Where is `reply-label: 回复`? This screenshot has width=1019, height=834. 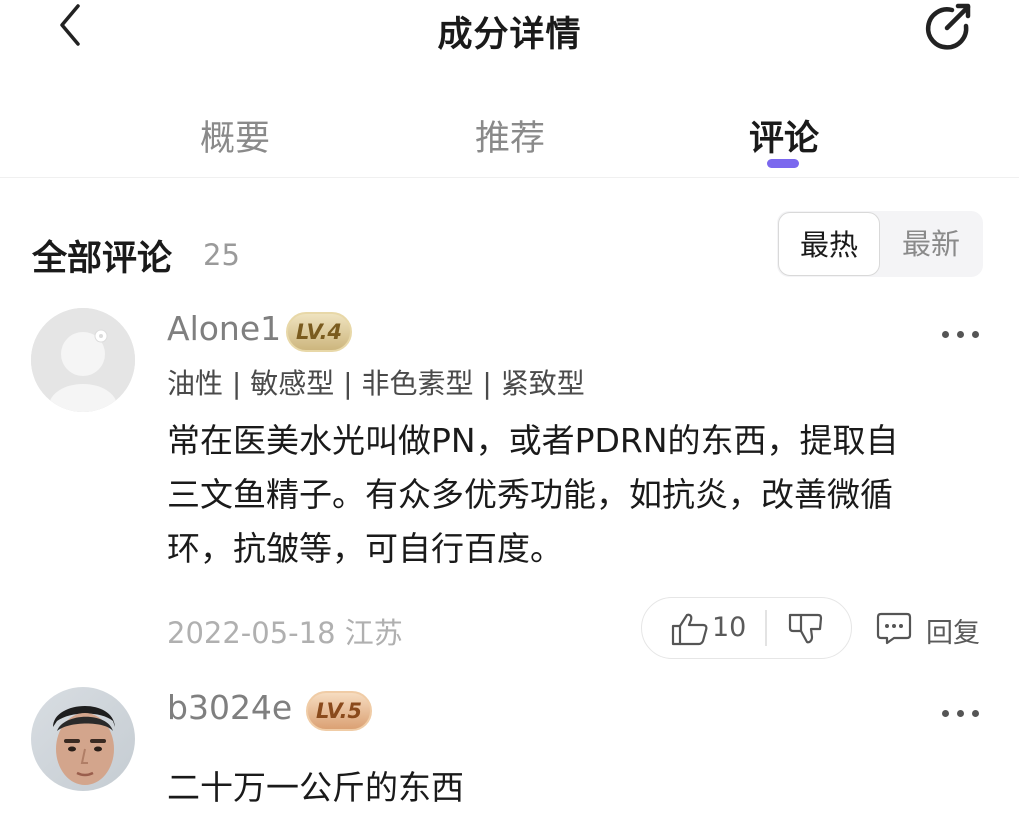 reply-label: 回复 is located at coordinates (953, 633).